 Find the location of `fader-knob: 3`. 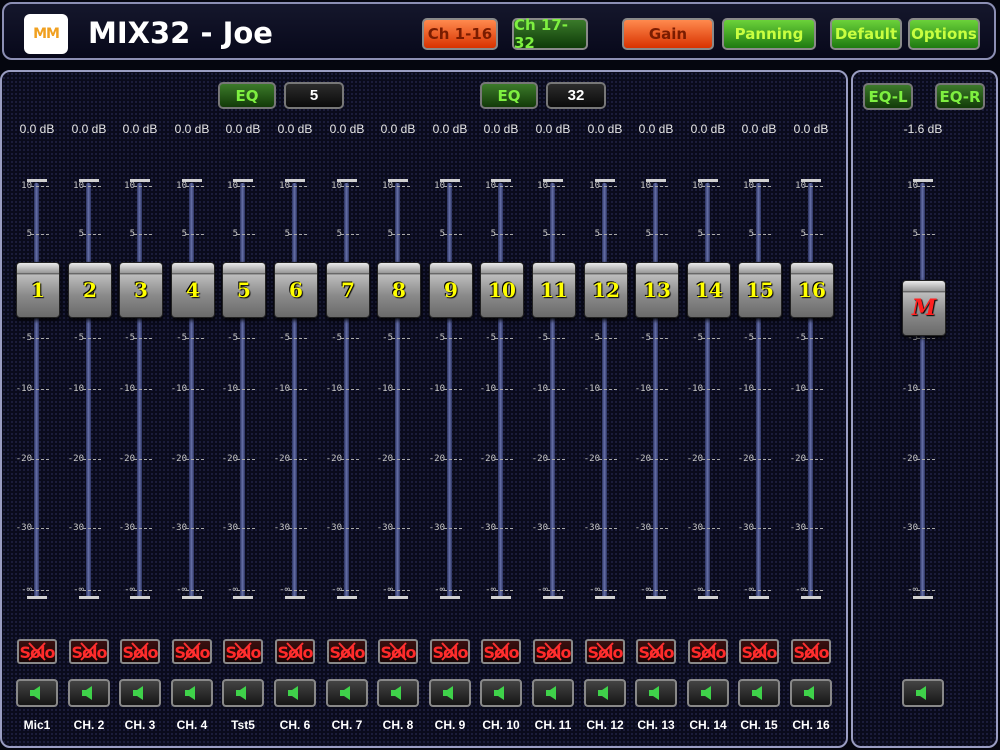

fader-knob: 3 is located at coordinates (141, 290).